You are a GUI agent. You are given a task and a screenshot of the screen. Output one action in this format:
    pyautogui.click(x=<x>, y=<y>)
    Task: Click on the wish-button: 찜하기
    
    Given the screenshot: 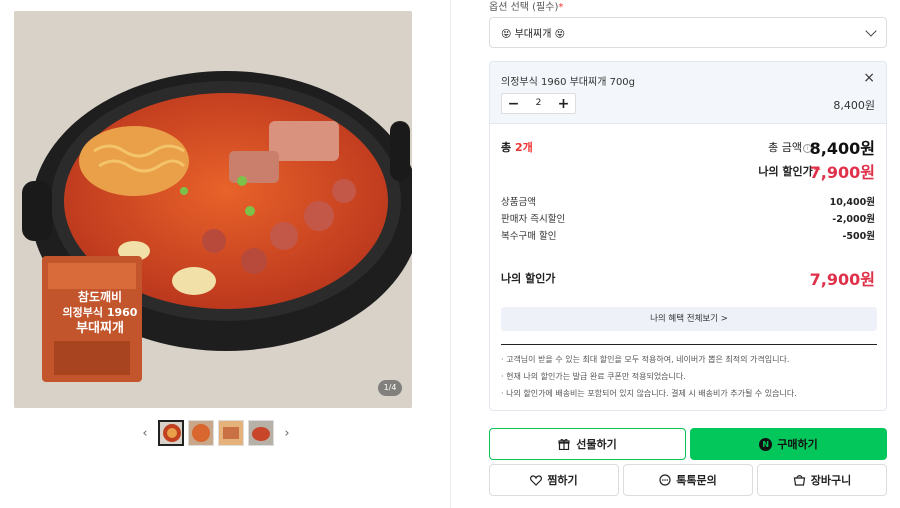 What is the action you would take?
    pyautogui.click(x=554, y=480)
    